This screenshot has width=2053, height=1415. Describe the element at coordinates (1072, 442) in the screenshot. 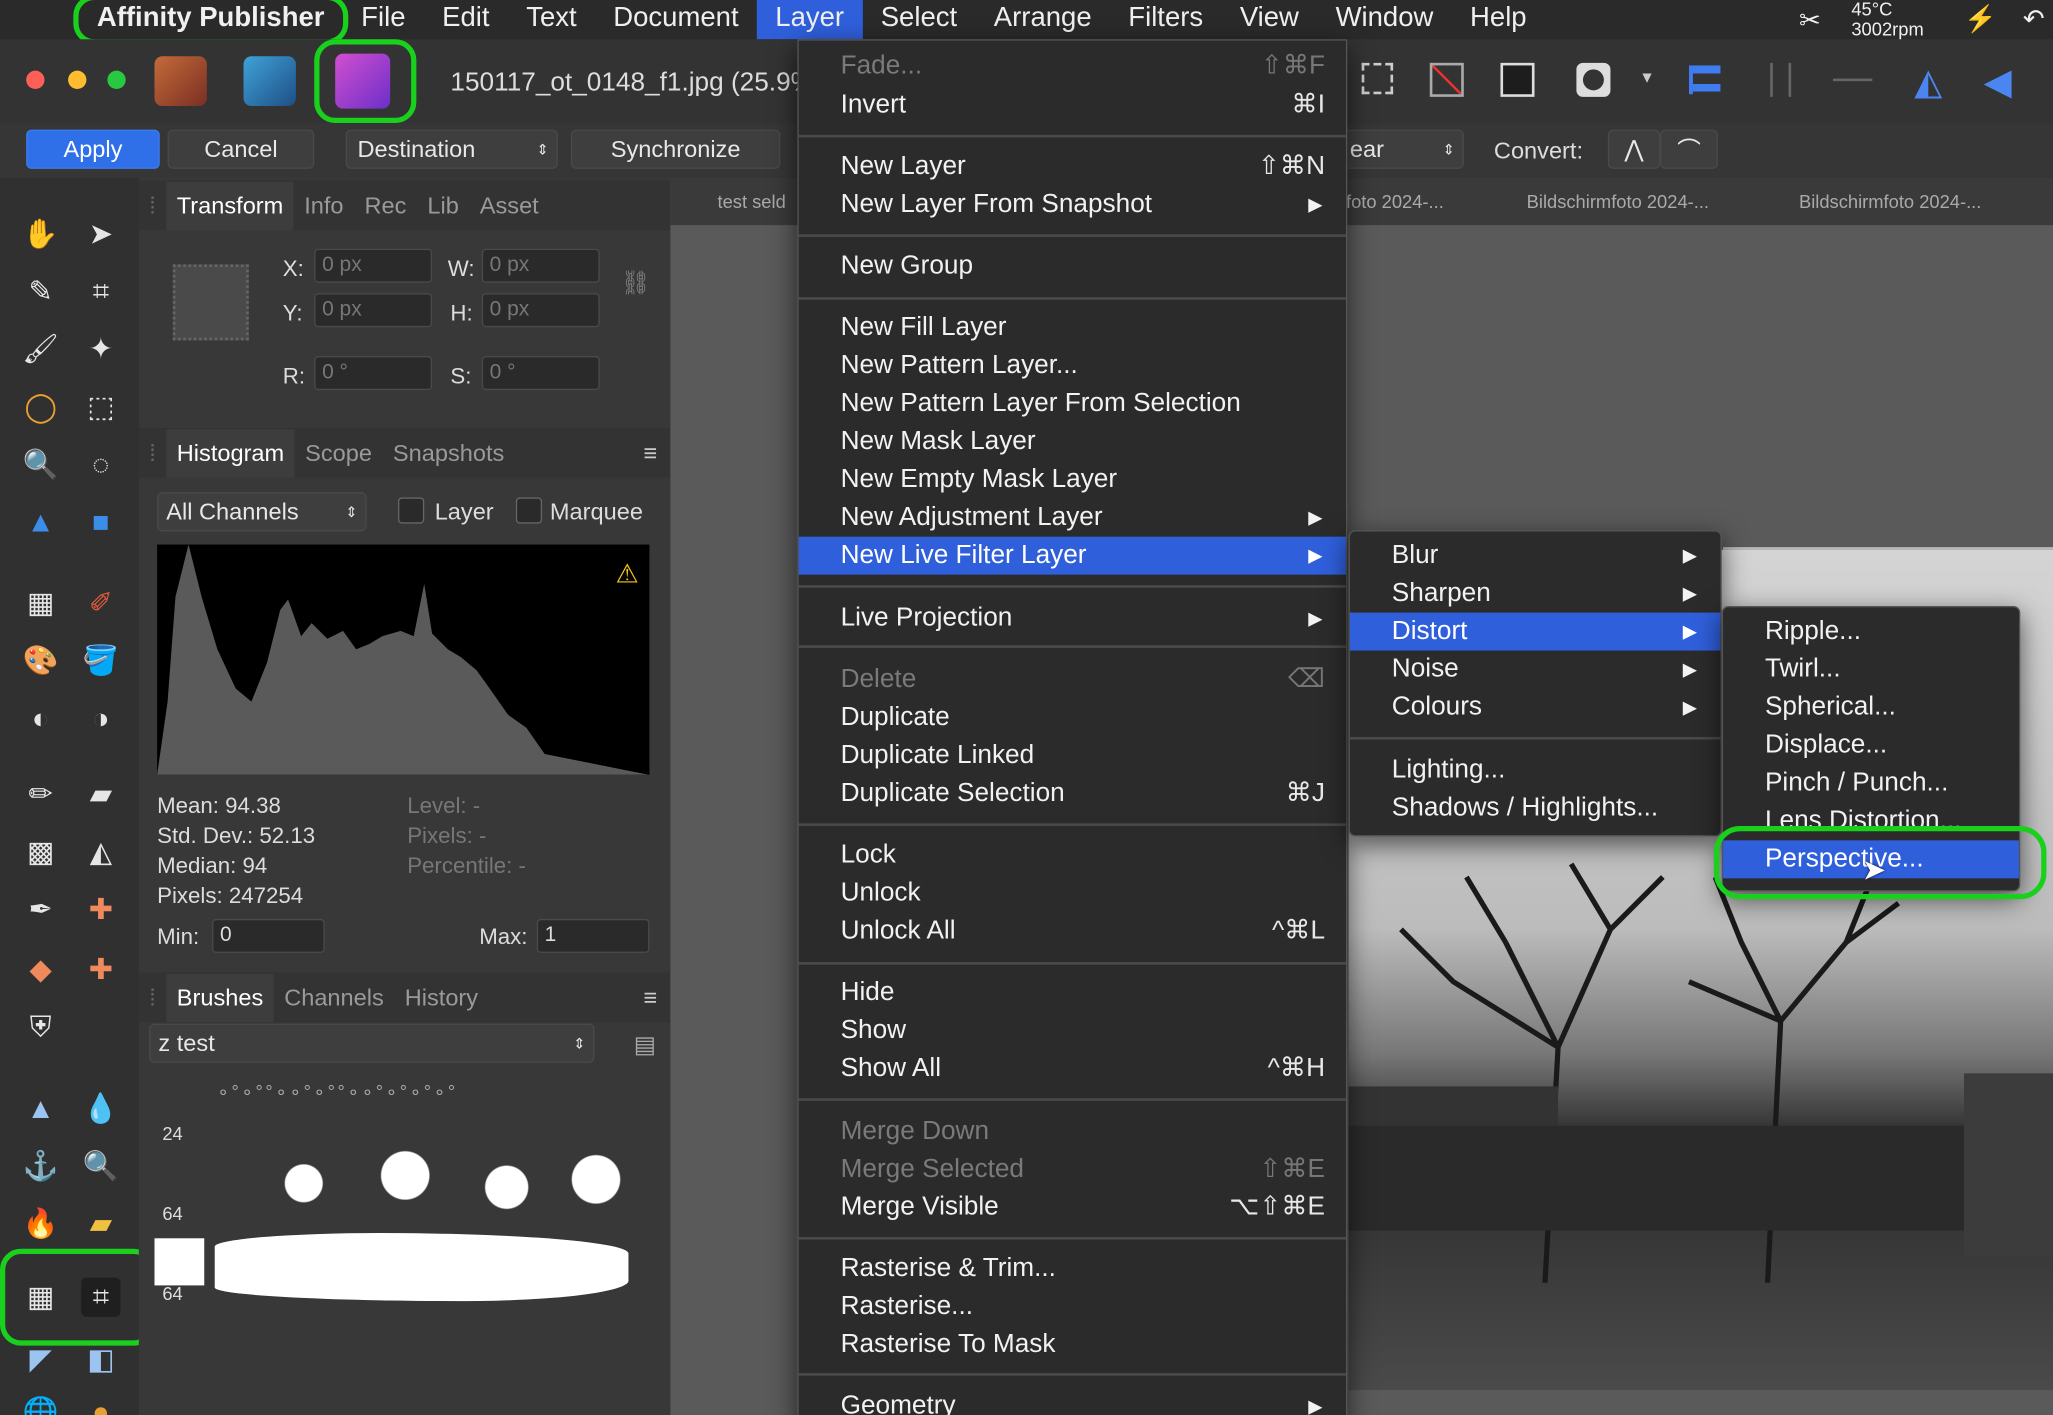

I see `menu-item-new-mask-layer: New Mask Layer` at that location.